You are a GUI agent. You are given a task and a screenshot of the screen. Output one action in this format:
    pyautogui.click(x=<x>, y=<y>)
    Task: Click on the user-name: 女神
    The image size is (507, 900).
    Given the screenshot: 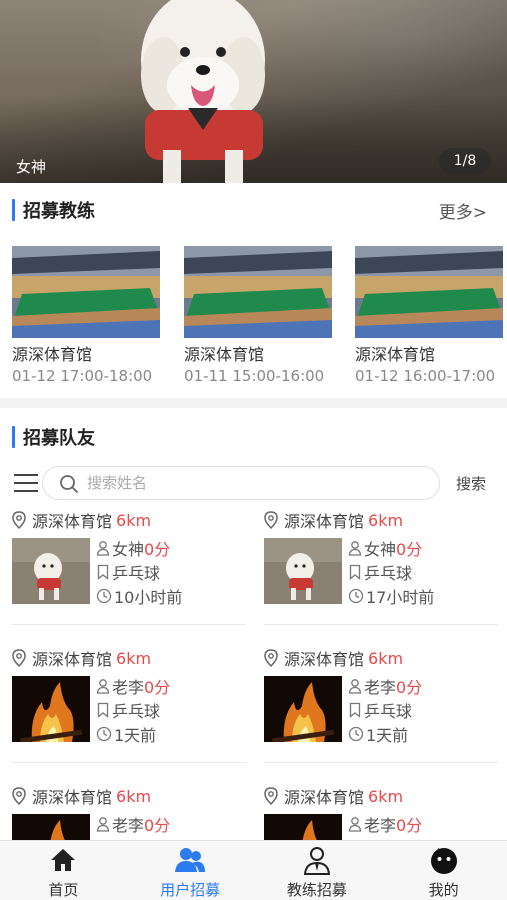 What is the action you would take?
    pyautogui.click(x=128, y=549)
    